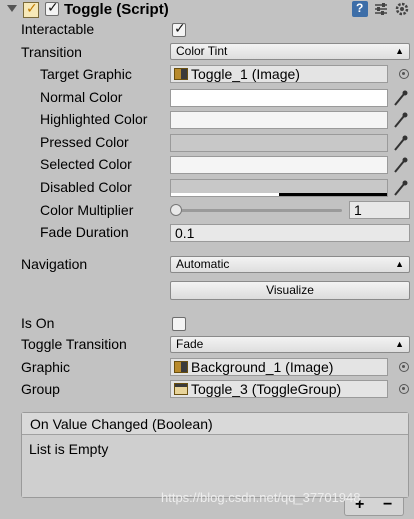  Describe the element at coordinates (202, 51) in the screenshot. I see `transition-value: Color Tint` at that location.